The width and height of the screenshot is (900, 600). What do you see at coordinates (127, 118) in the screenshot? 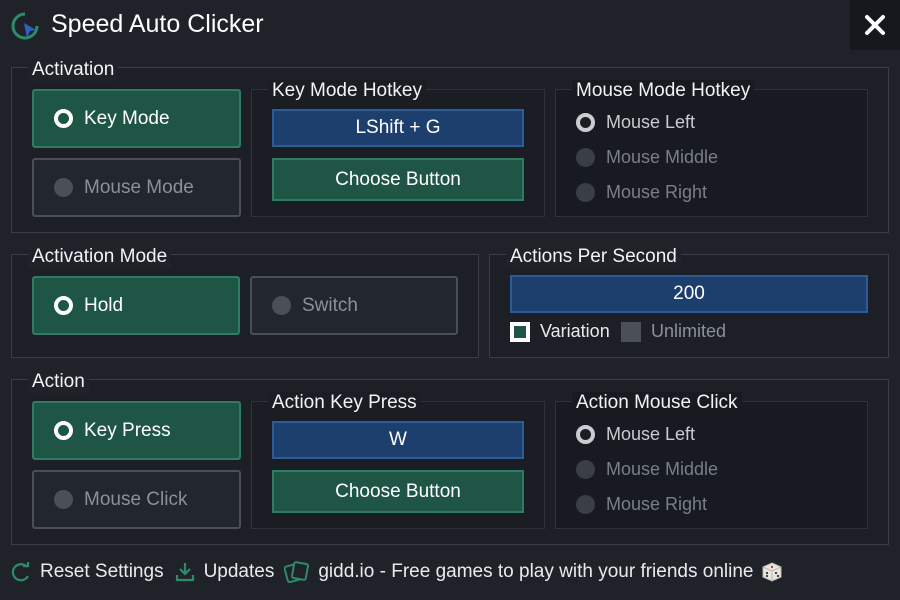
I see `key-mode-label: Key Mode` at bounding box center [127, 118].